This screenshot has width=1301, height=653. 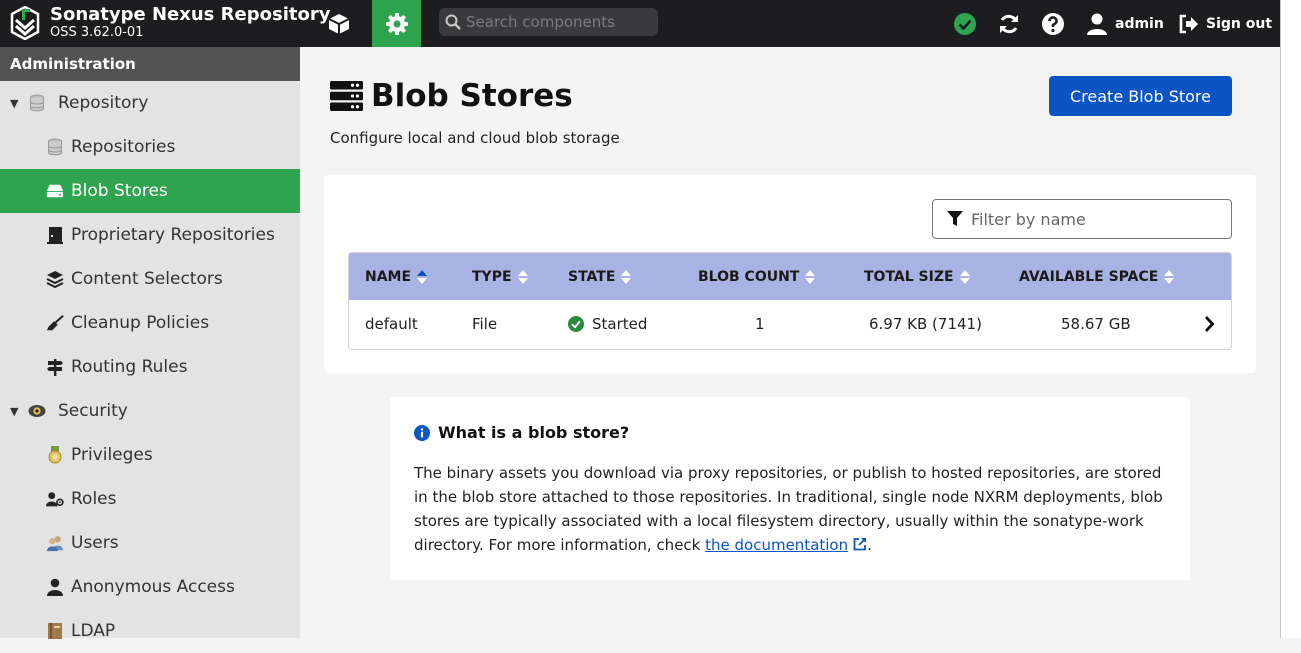 What do you see at coordinates (391, 324) in the screenshot?
I see `cell-name: default` at bounding box center [391, 324].